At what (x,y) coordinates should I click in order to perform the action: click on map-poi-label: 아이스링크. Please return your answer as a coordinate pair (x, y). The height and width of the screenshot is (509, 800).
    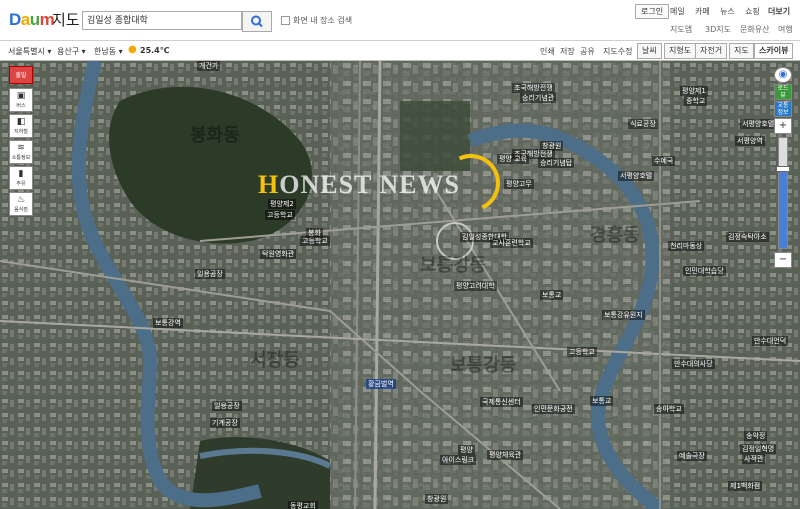
    Looking at the image, I should click on (458, 460).